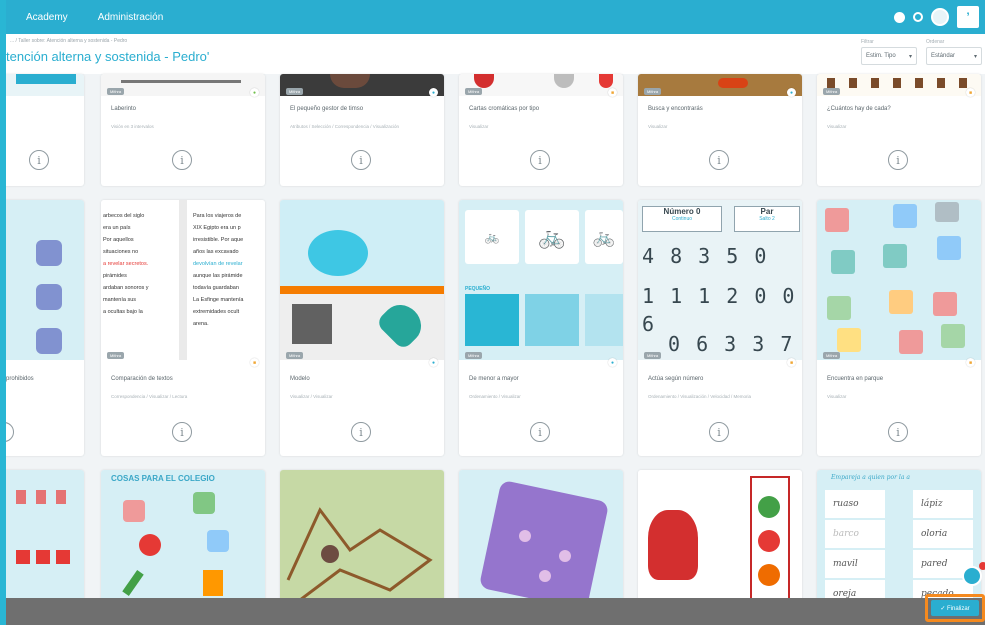  Describe the element at coordinates (311, 396) in the screenshot. I see `card-subtitle: Visualizar / Visualizar` at that location.